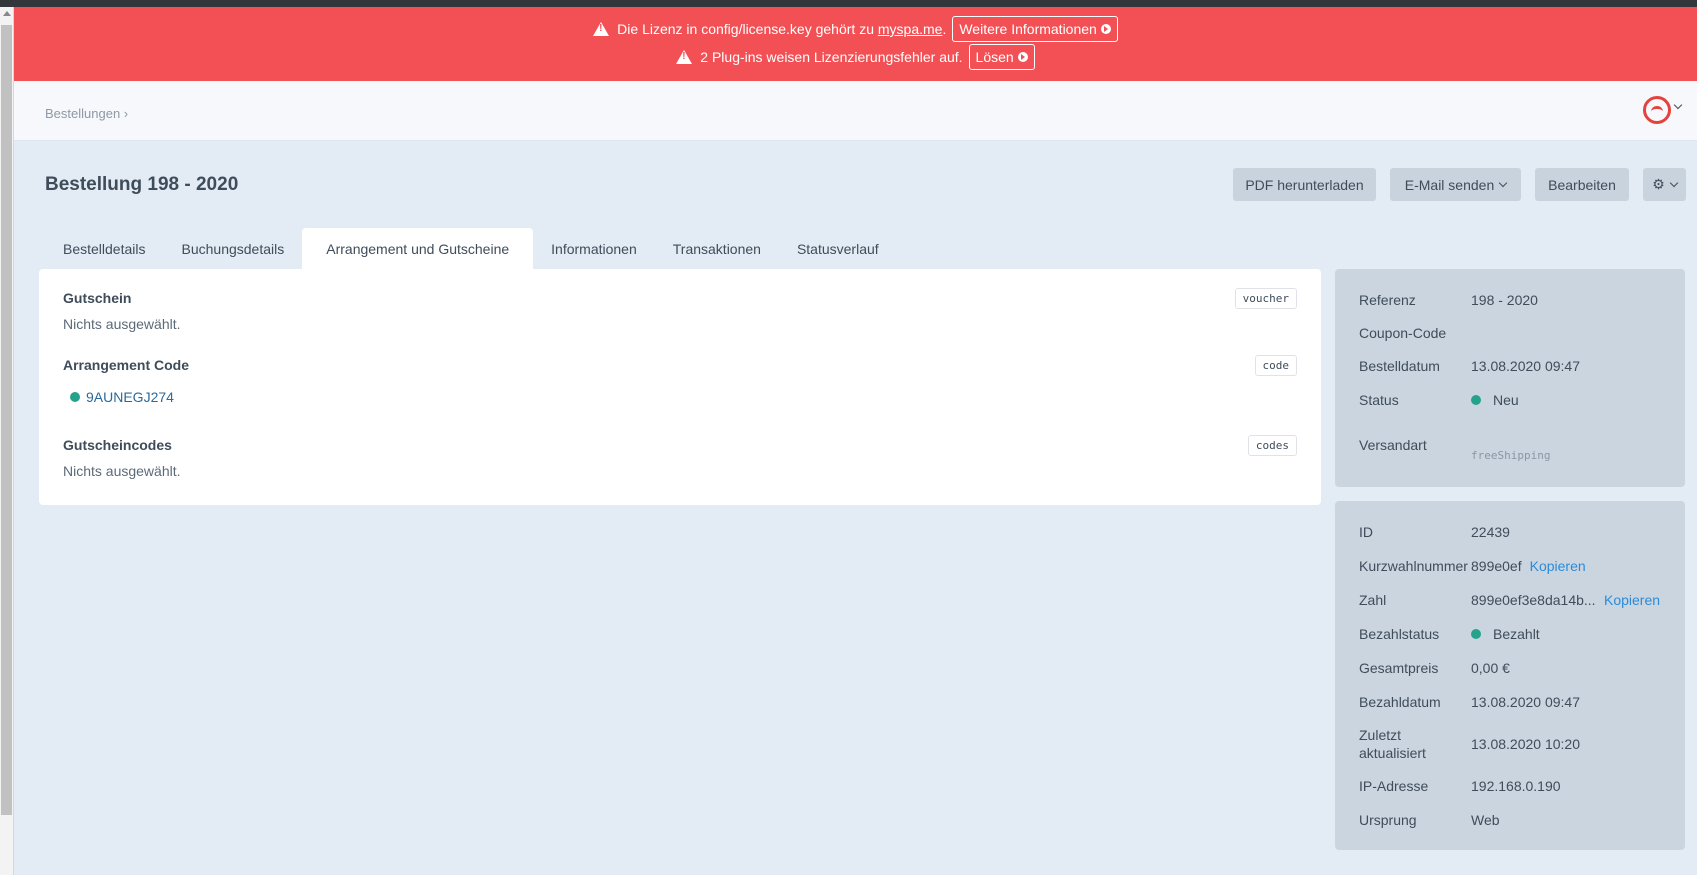 The height and width of the screenshot is (875, 1697). What do you see at coordinates (233, 248) in the screenshot?
I see `tab-booking-details: Buchungsdetails` at bounding box center [233, 248].